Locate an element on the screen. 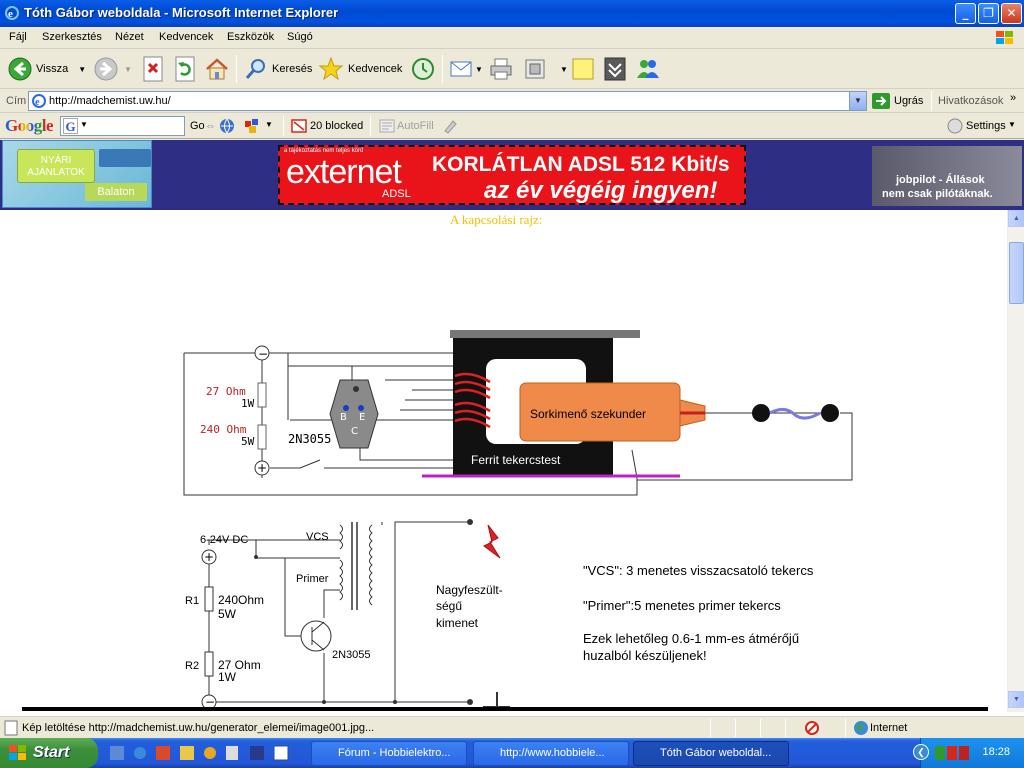 The width and height of the screenshot is (1024, 768). research-button is located at coordinates (615, 69).